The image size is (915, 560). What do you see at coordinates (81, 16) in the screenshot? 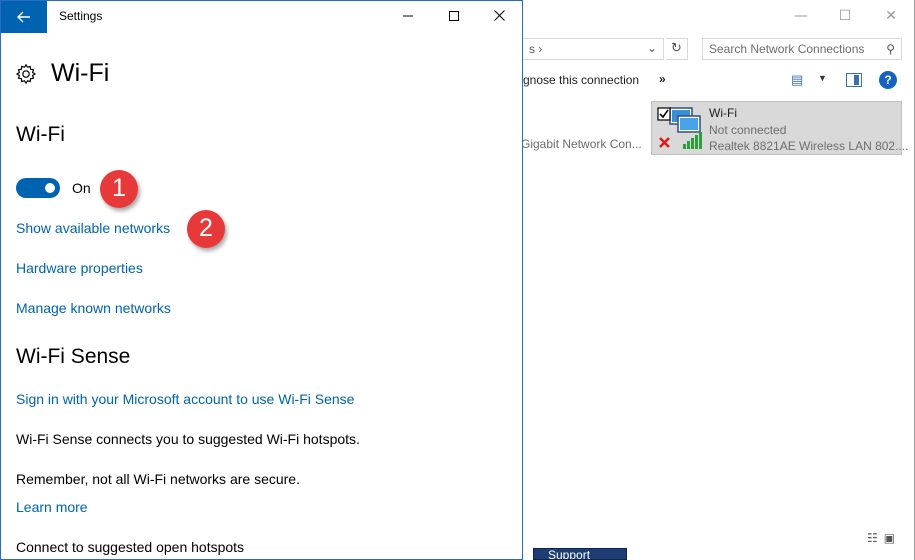
I see `window-title: Settings` at bounding box center [81, 16].